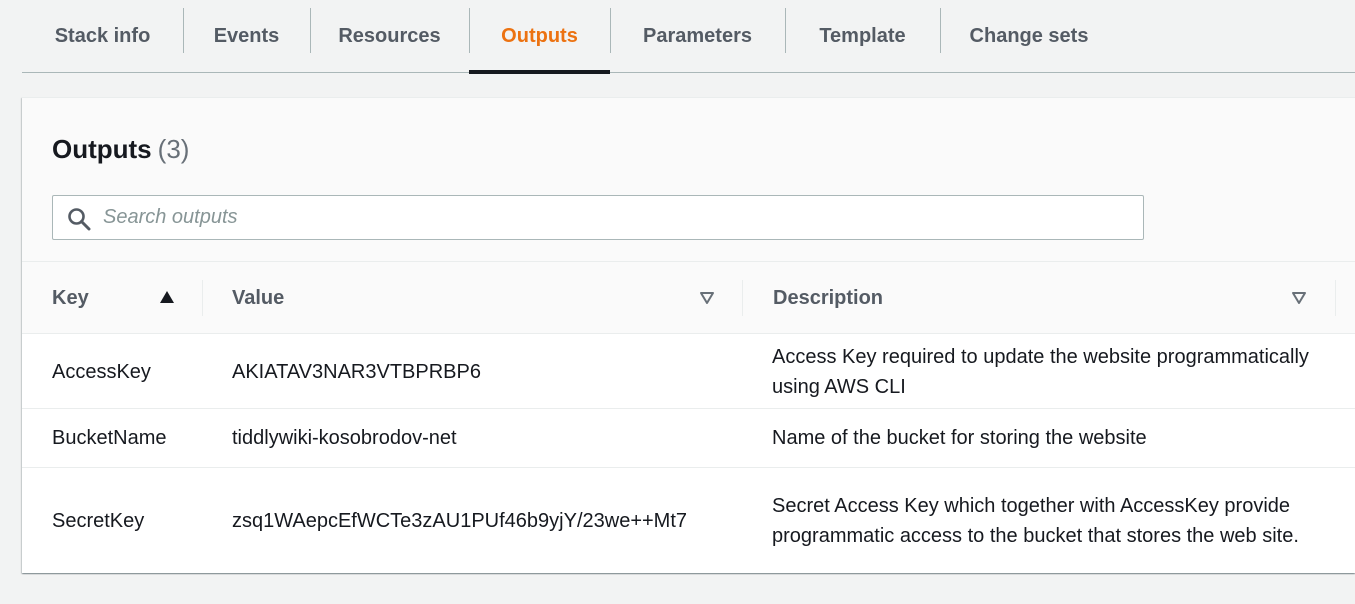 The height and width of the screenshot is (604, 1355). What do you see at coordinates (173, 149) in the screenshot?
I see `output-count: (3)` at bounding box center [173, 149].